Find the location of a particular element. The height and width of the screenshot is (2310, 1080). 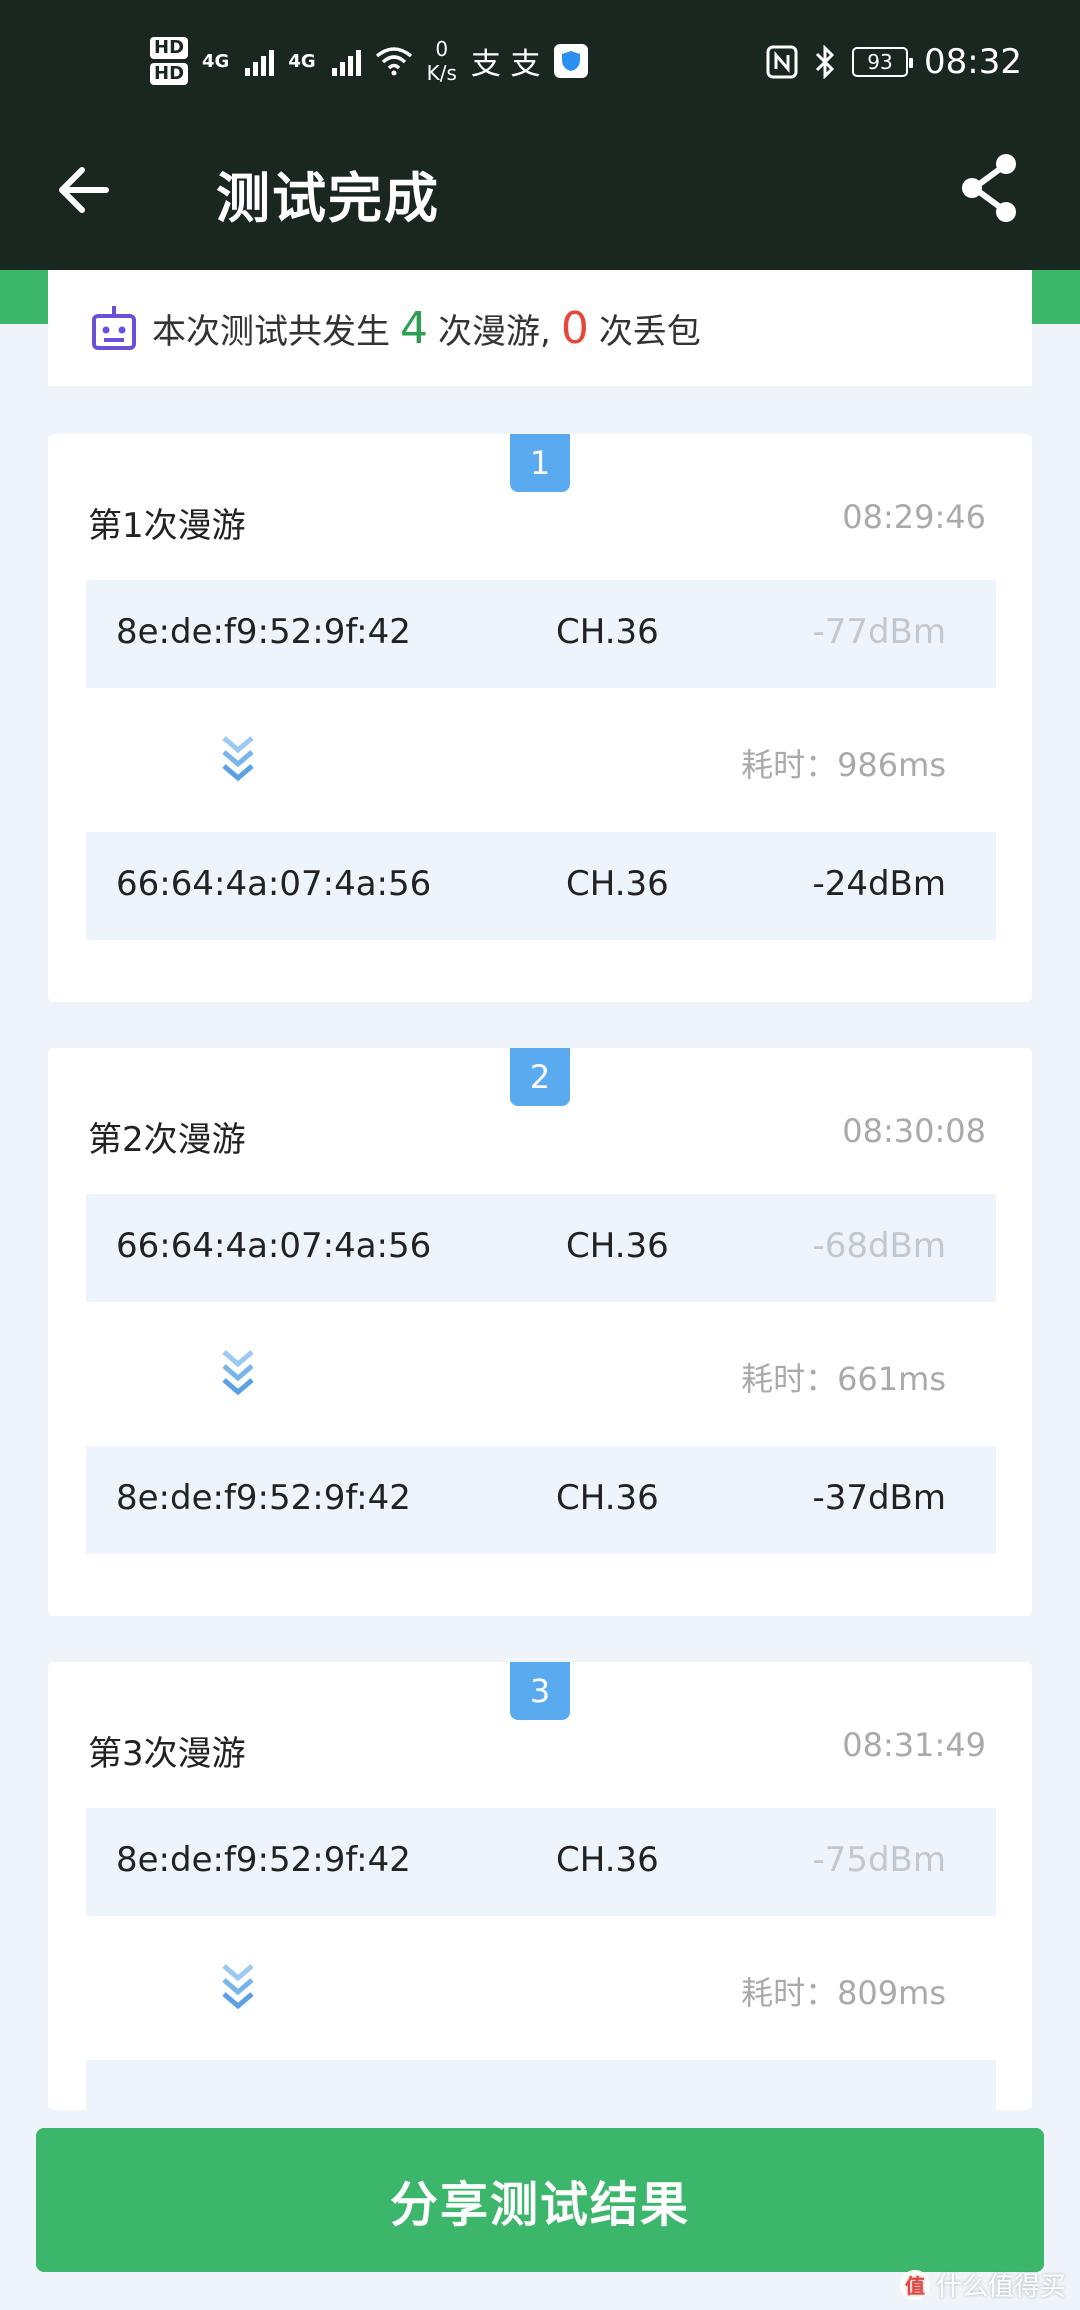

header-accent-right is located at coordinates (1056, 297).